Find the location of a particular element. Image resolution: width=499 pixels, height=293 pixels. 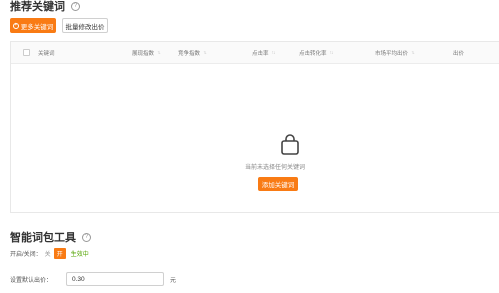

col-bid: 出价 is located at coordinates (458, 53).